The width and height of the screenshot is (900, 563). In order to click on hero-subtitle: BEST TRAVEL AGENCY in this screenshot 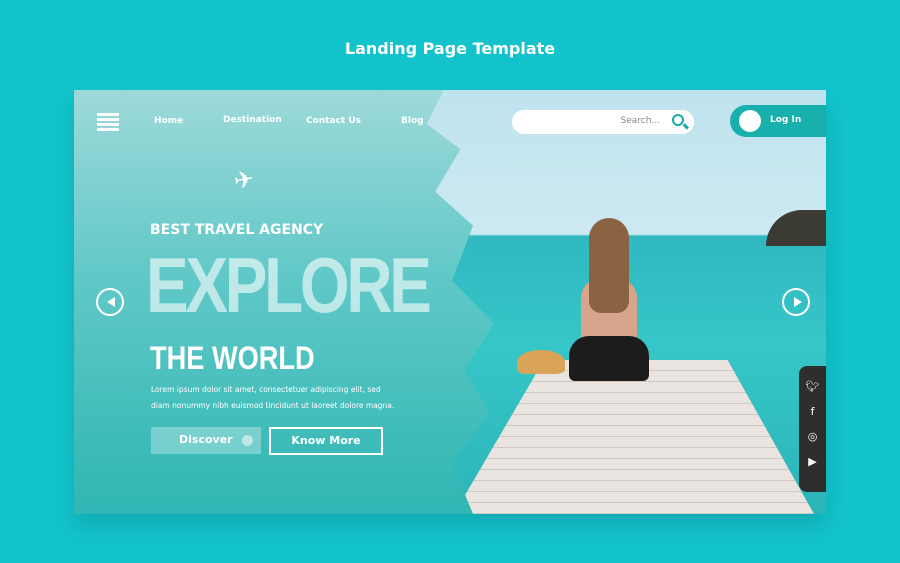, I will do `click(237, 230)`.